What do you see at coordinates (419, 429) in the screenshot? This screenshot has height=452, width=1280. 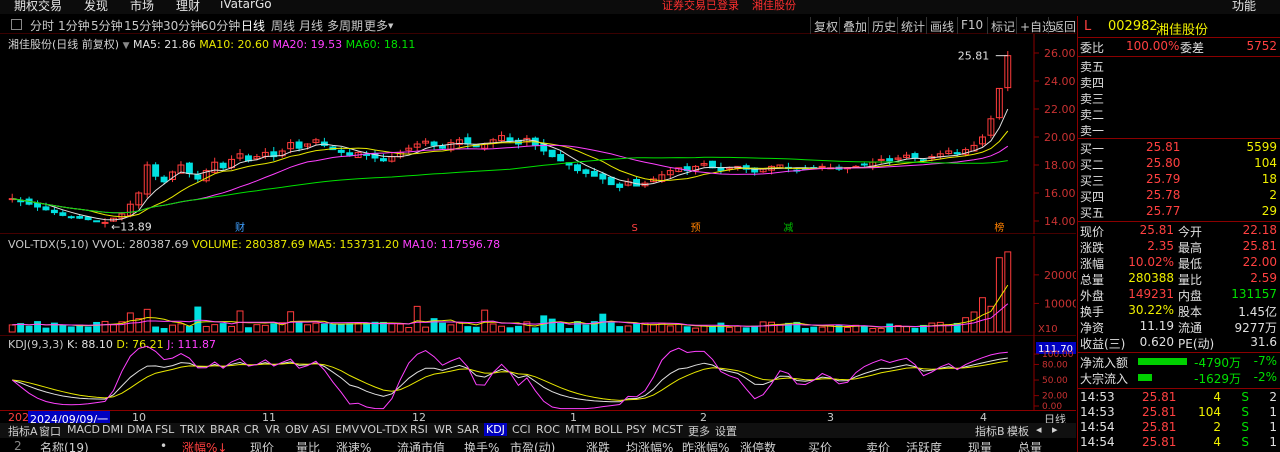 I see `indicator-tab: RSI` at bounding box center [419, 429].